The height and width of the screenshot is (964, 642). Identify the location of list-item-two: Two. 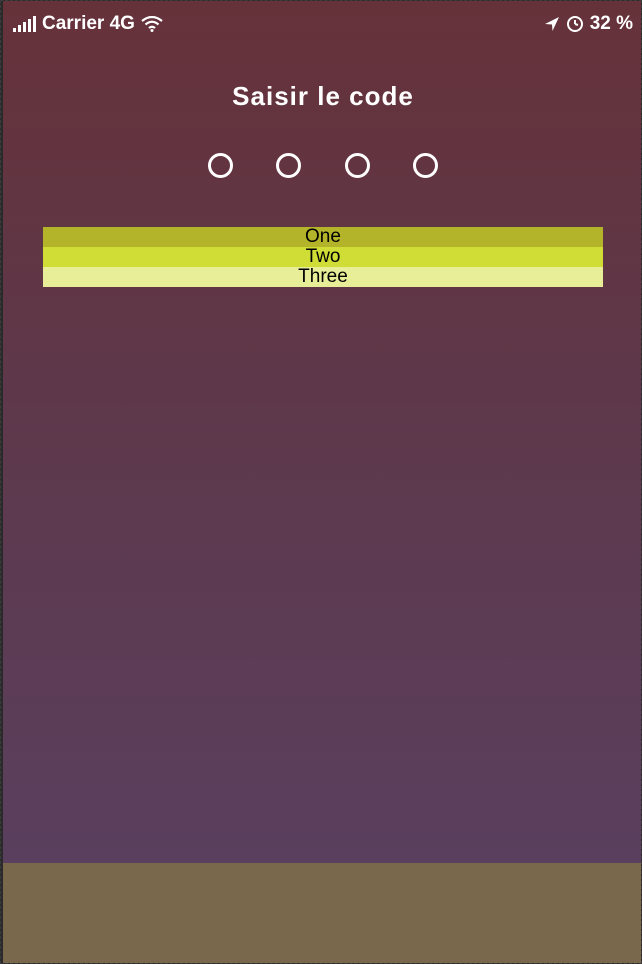
(323, 257).